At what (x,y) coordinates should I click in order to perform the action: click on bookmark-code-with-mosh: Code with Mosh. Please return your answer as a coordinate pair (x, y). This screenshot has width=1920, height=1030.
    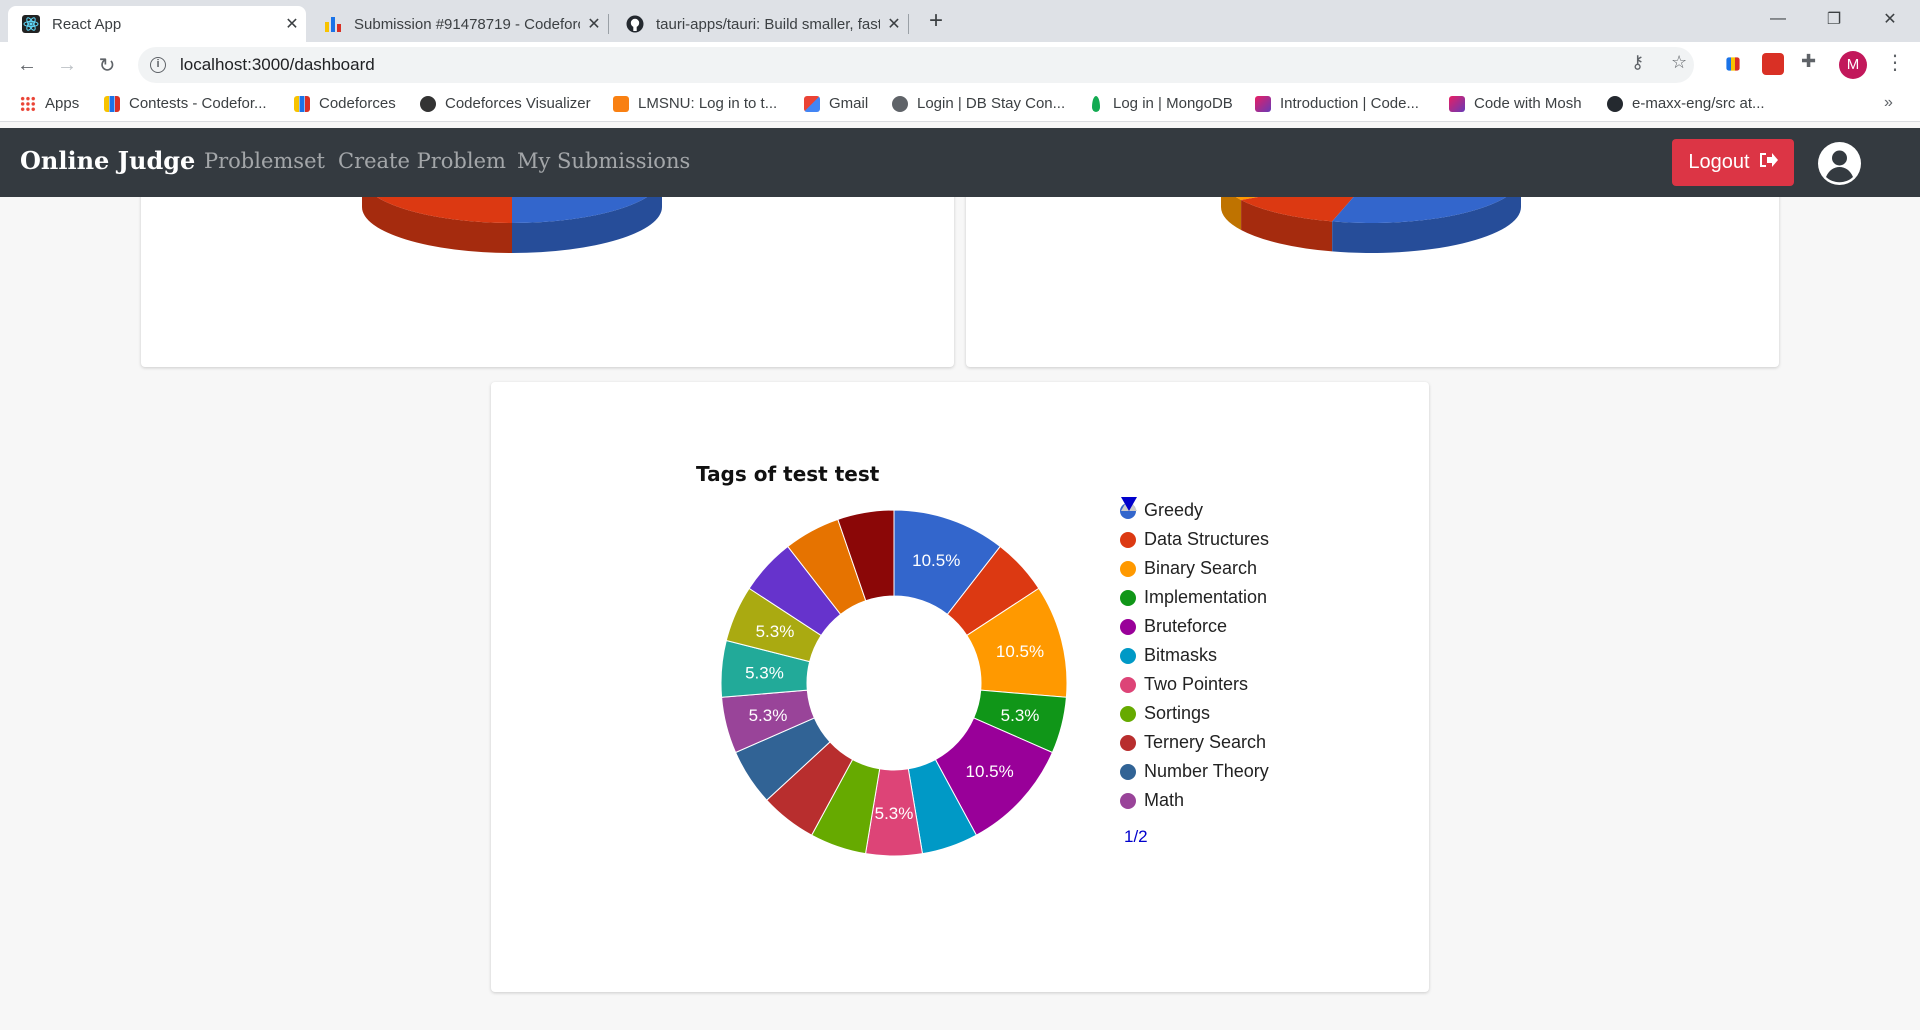
    Looking at the image, I should click on (1515, 103).